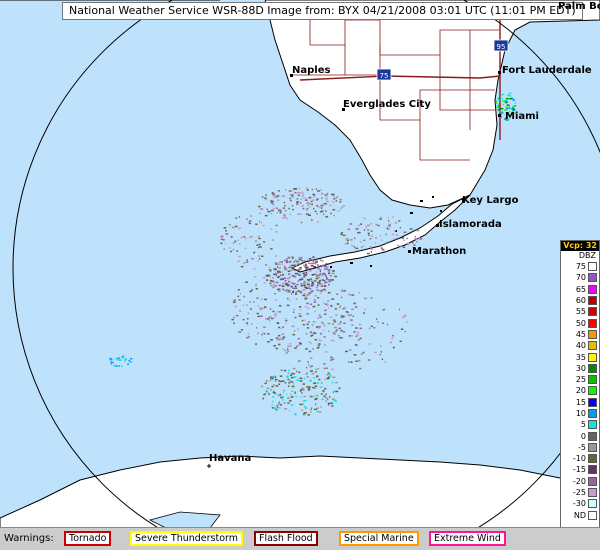 Image resolution: width=600 pixels, height=550 pixels. What do you see at coordinates (501, 47) in the screenshot?
I see `i95-label: 95` at bounding box center [501, 47].